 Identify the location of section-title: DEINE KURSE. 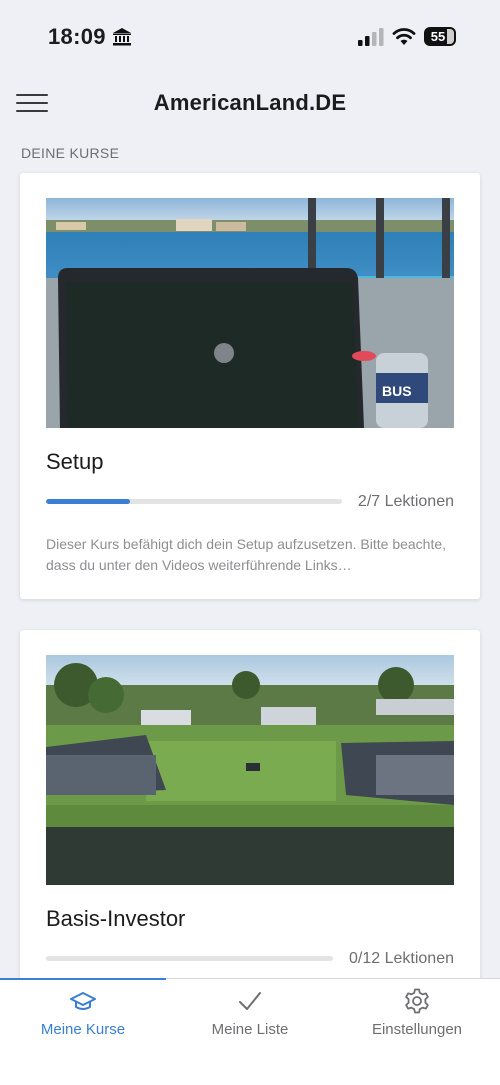
(70, 153).